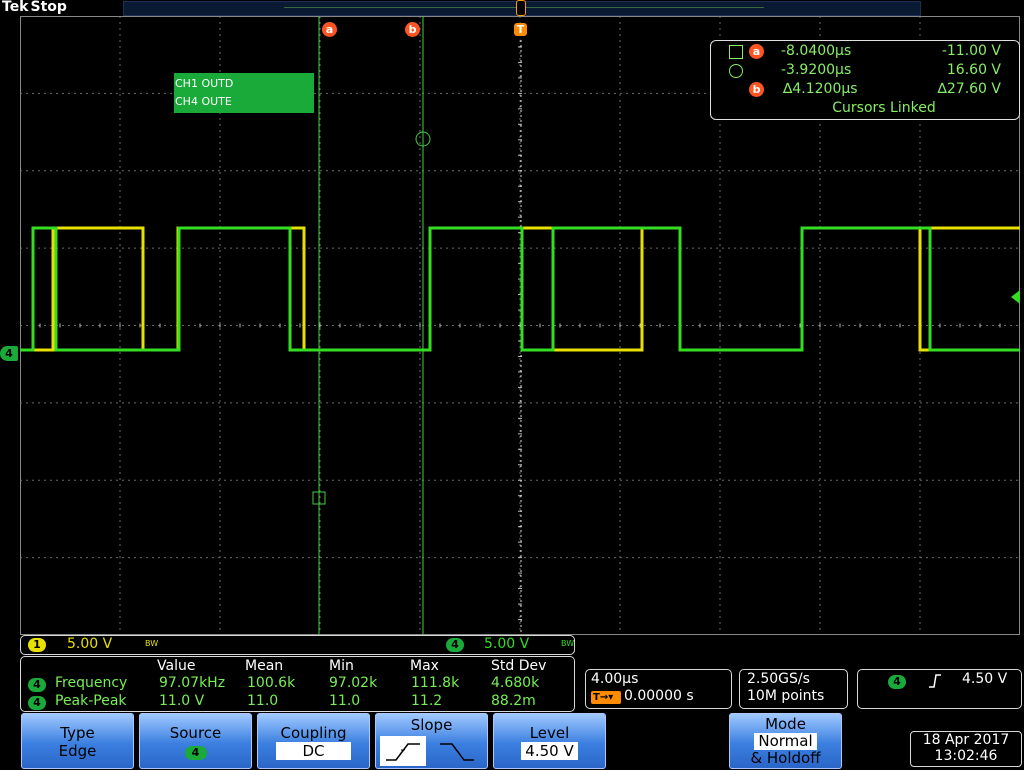  I want to click on mode-value-holdoff: & Holdoff, so click(785, 758).